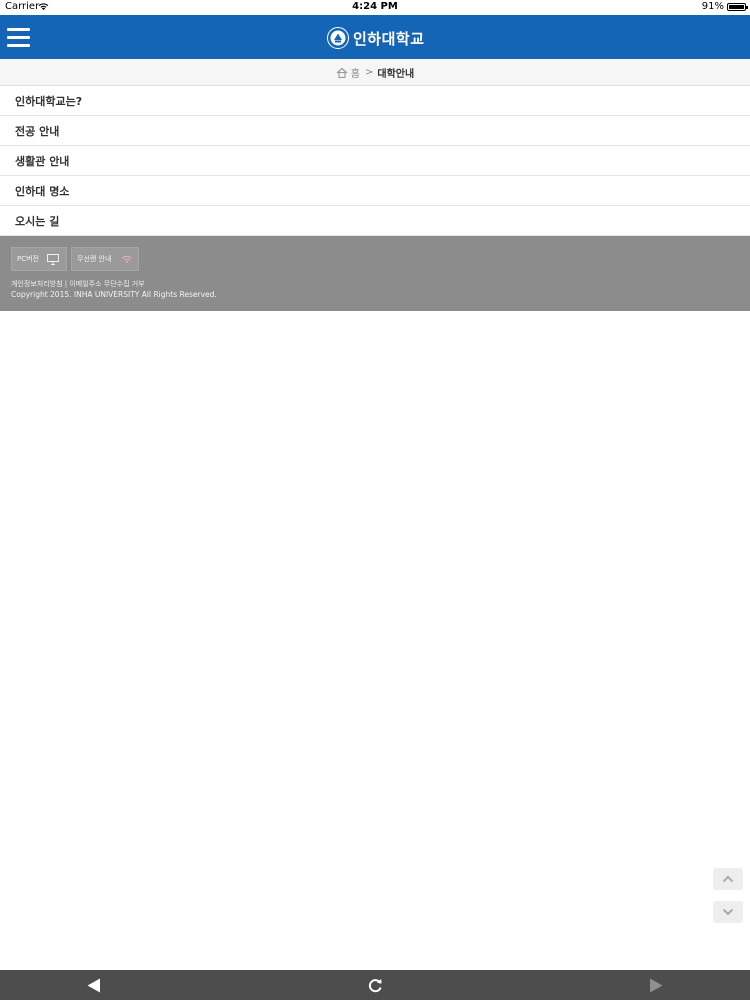  What do you see at coordinates (375, 131) in the screenshot?
I see `menu-item-majors: 전공 안내` at bounding box center [375, 131].